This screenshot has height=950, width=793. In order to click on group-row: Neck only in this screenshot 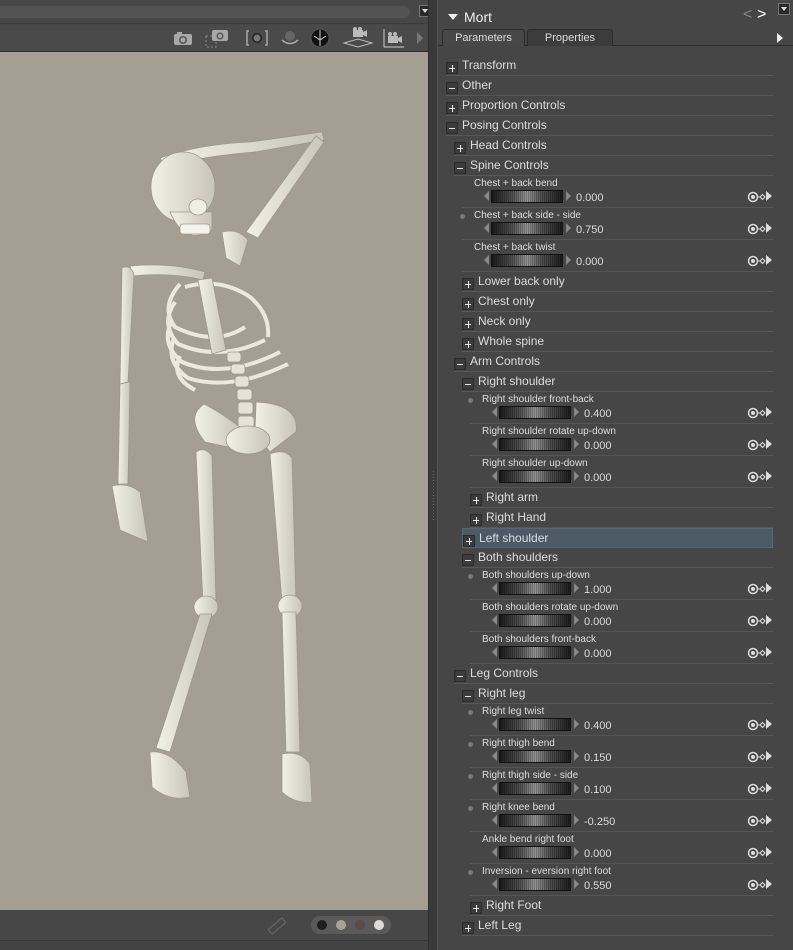, I will do `click(617, 322)`.